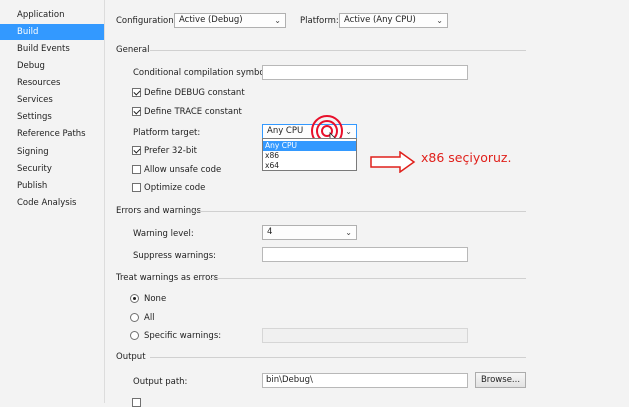 The height and width of the screenshot is (407, 629). Describe the element at coordinates (146, 21) in the screenshot. I see `configuration-label: Configuration:` at that location.